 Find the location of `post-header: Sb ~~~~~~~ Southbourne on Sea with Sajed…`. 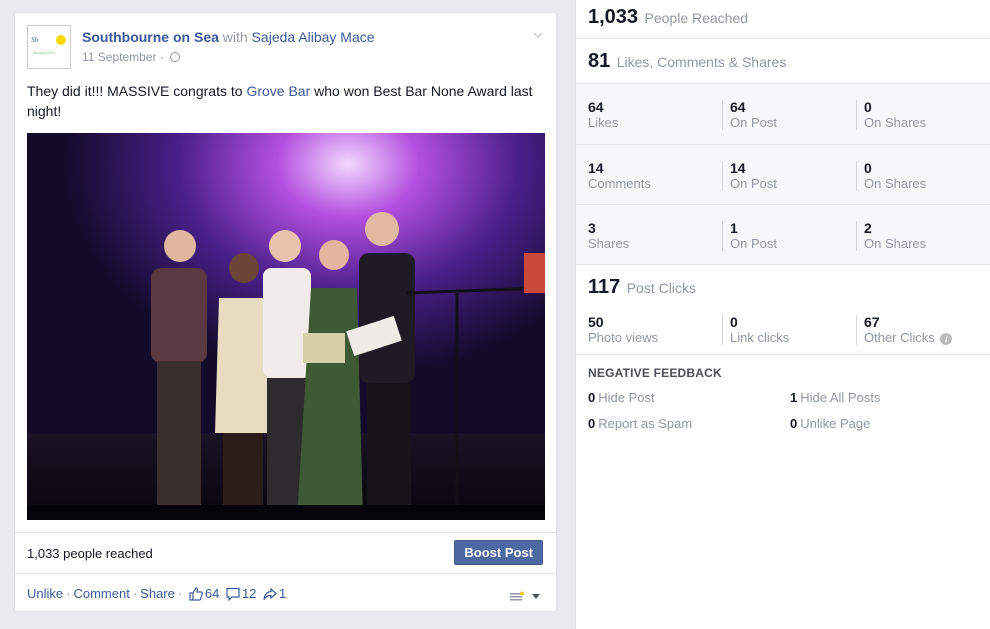

post-header: Sb ~~~~~~~ Southbourne on Sea with Sajed… is located at coordinates (285, 47).